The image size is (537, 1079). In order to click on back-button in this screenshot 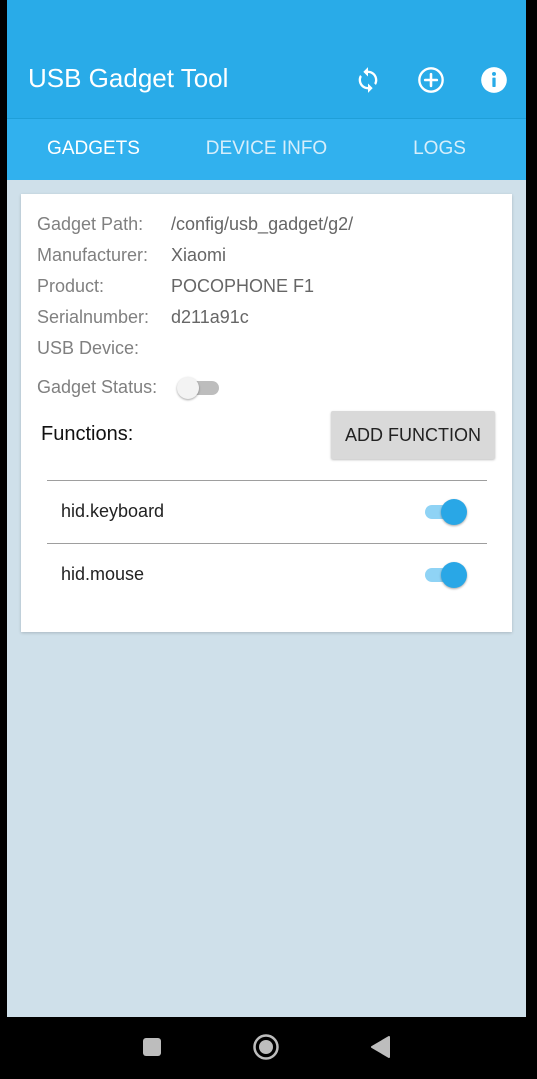, I will do `click(380, 1049)`.